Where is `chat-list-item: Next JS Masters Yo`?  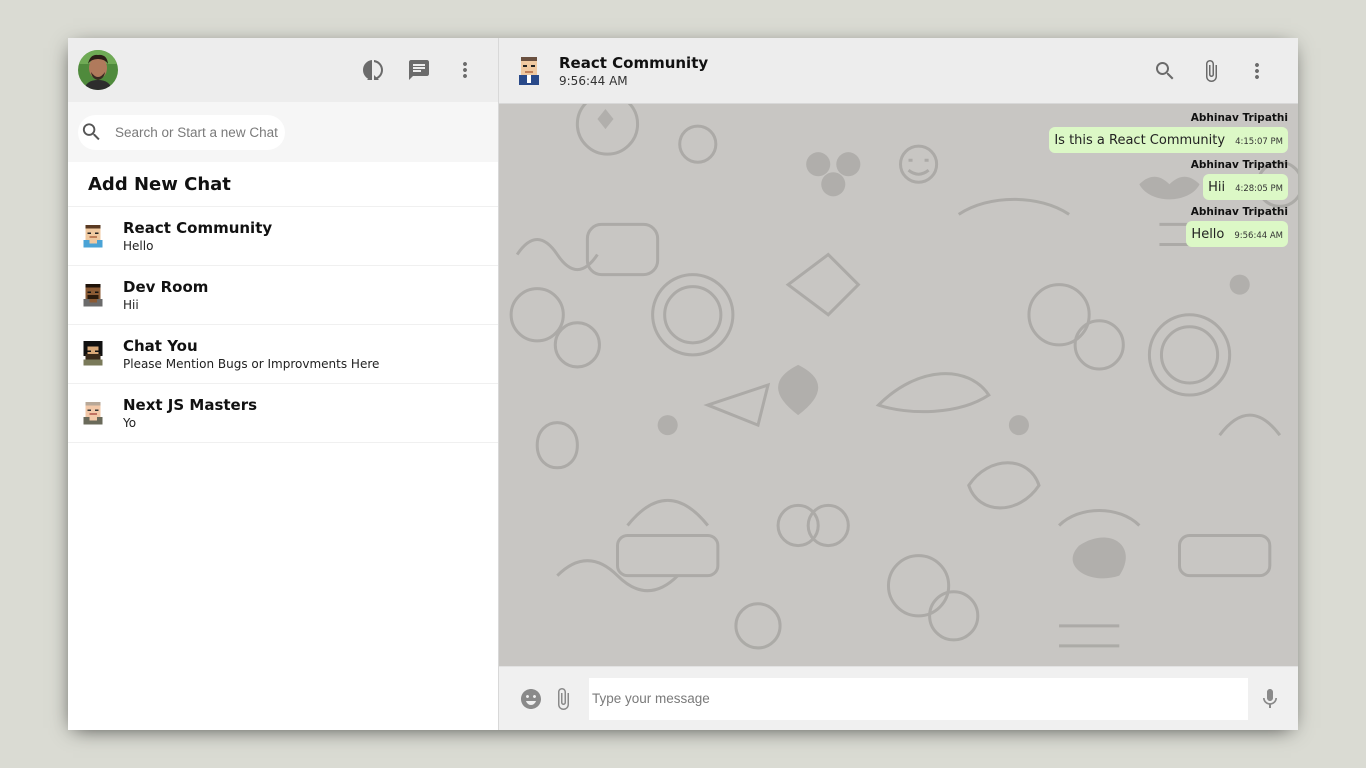
chat-list-item: Next JS Masters Yo is located at coordinates (283, 413).